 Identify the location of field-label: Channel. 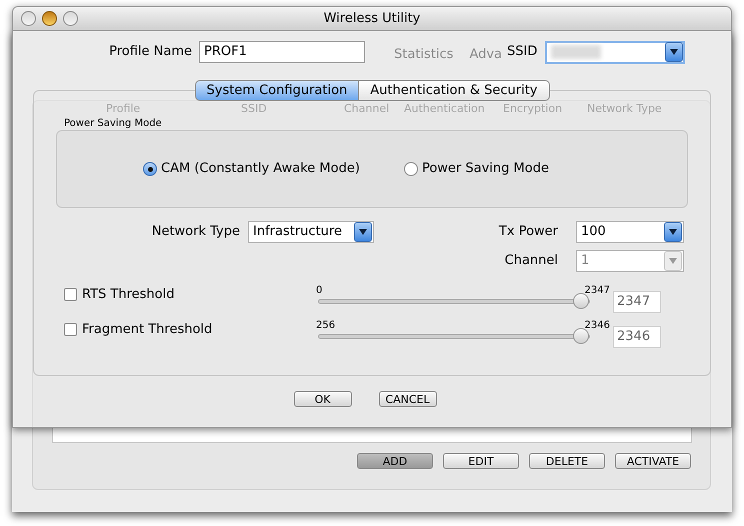
(531, 261).